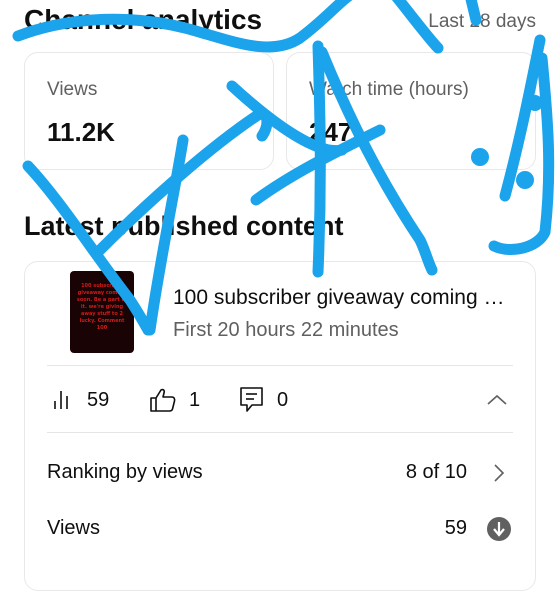 Image resolution: width=560 pixels, height=591 pixels. Describe the element at coordinates (283, 399) in the screenshot. I see `comments-count: 0` at that location.